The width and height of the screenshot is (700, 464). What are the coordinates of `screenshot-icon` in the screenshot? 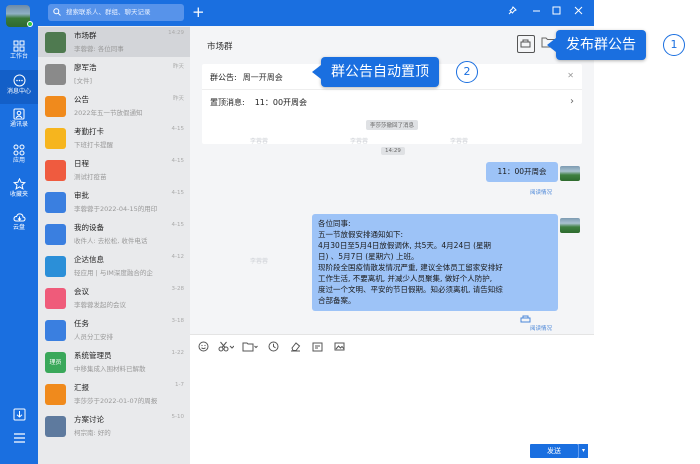 It's located at (317, 346).